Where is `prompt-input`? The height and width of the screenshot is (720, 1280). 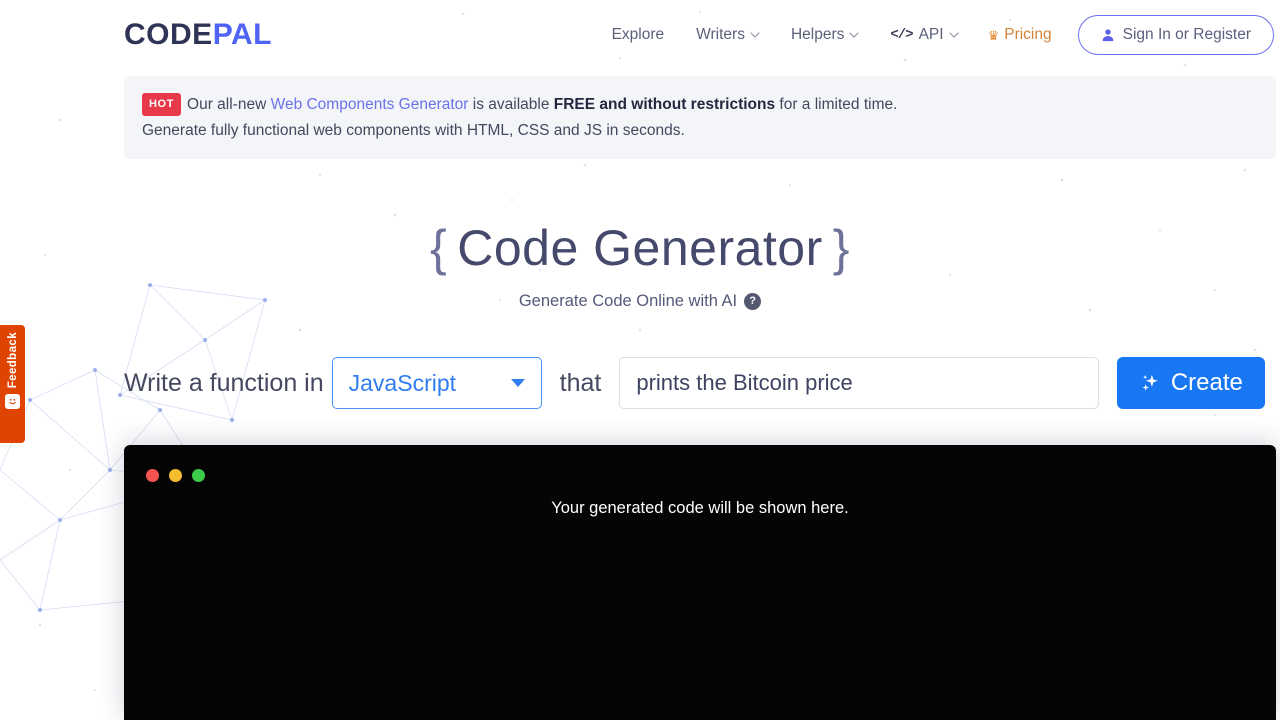
prompt-input is located at coordinates (859, 383).